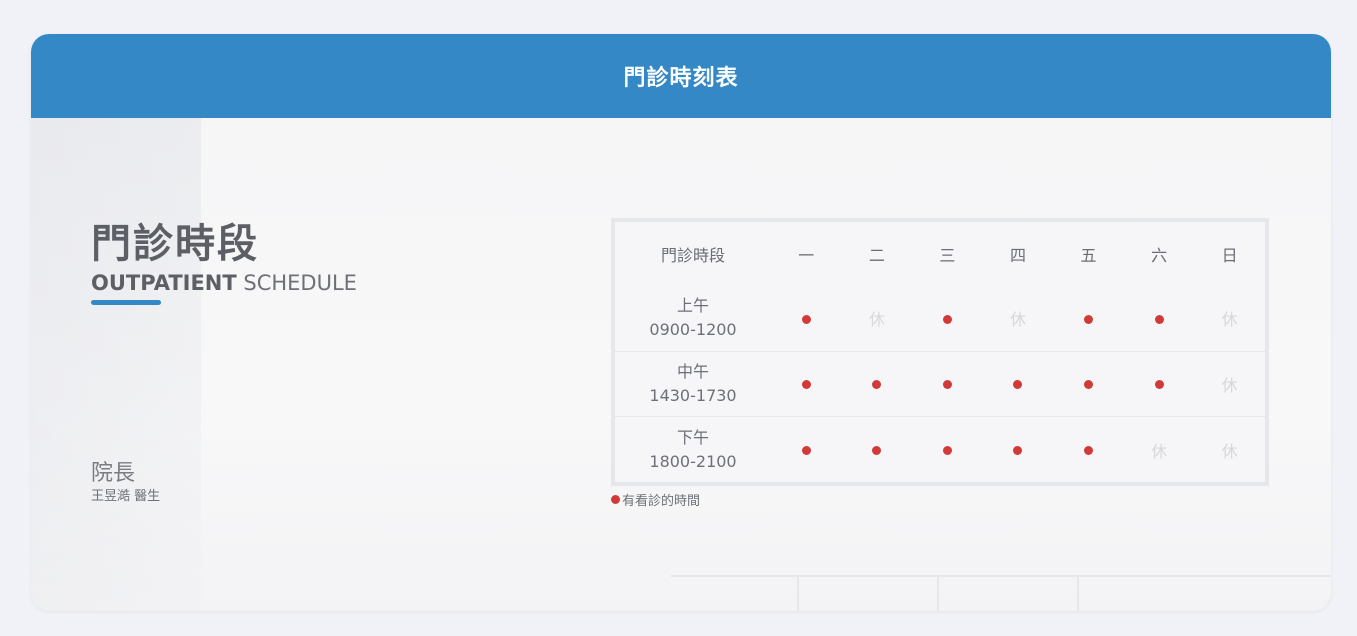 This screenshot has height=636, width=1357. What do you see at coordinates (692, 255) in the screenshot?
I see `column-header-slot: 門診時段` at bounding box center [692, 255].